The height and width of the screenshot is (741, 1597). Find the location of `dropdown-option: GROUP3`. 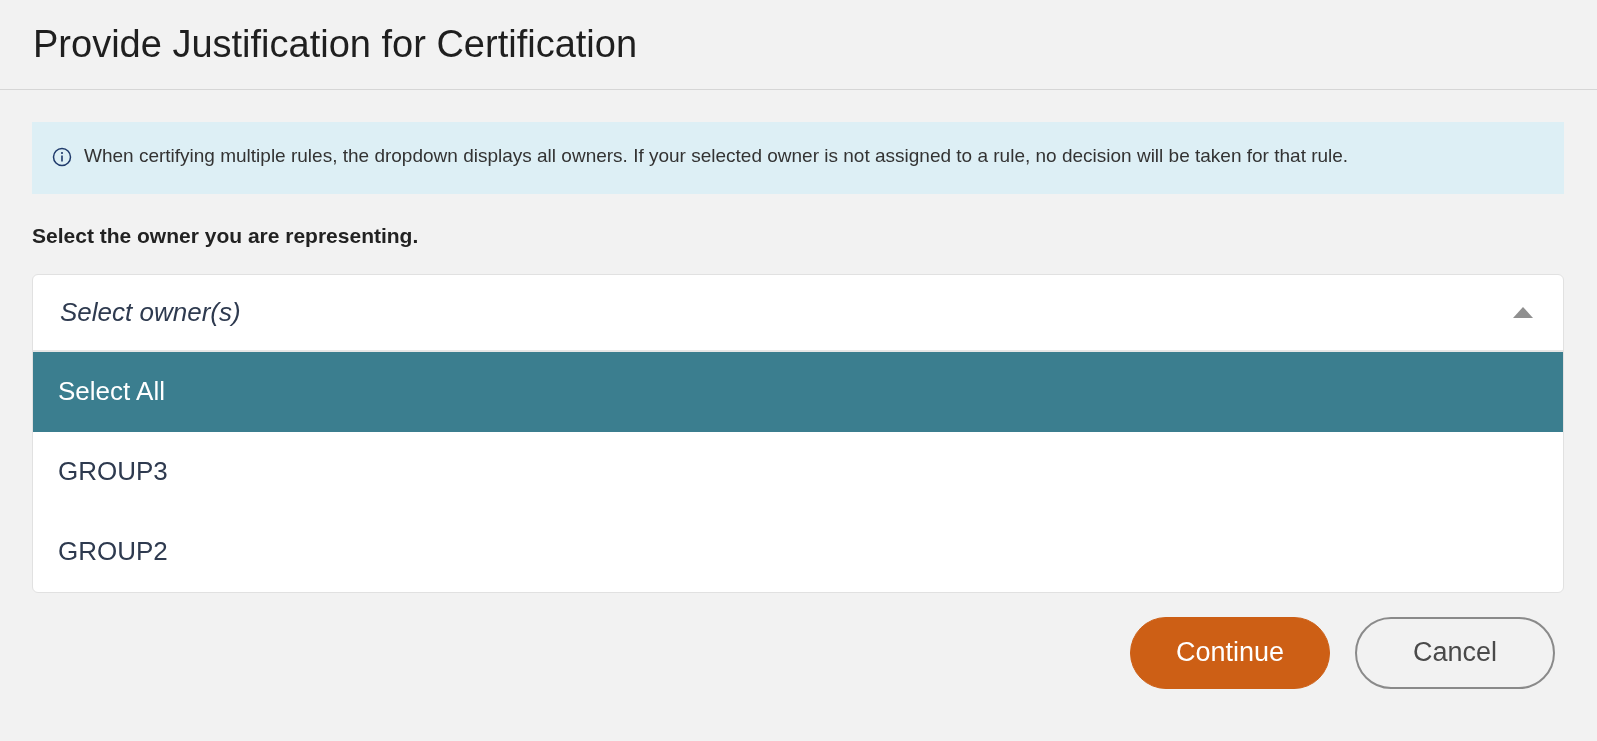

dropdown-option: GROUP3 is located at coordinates (798, 471).